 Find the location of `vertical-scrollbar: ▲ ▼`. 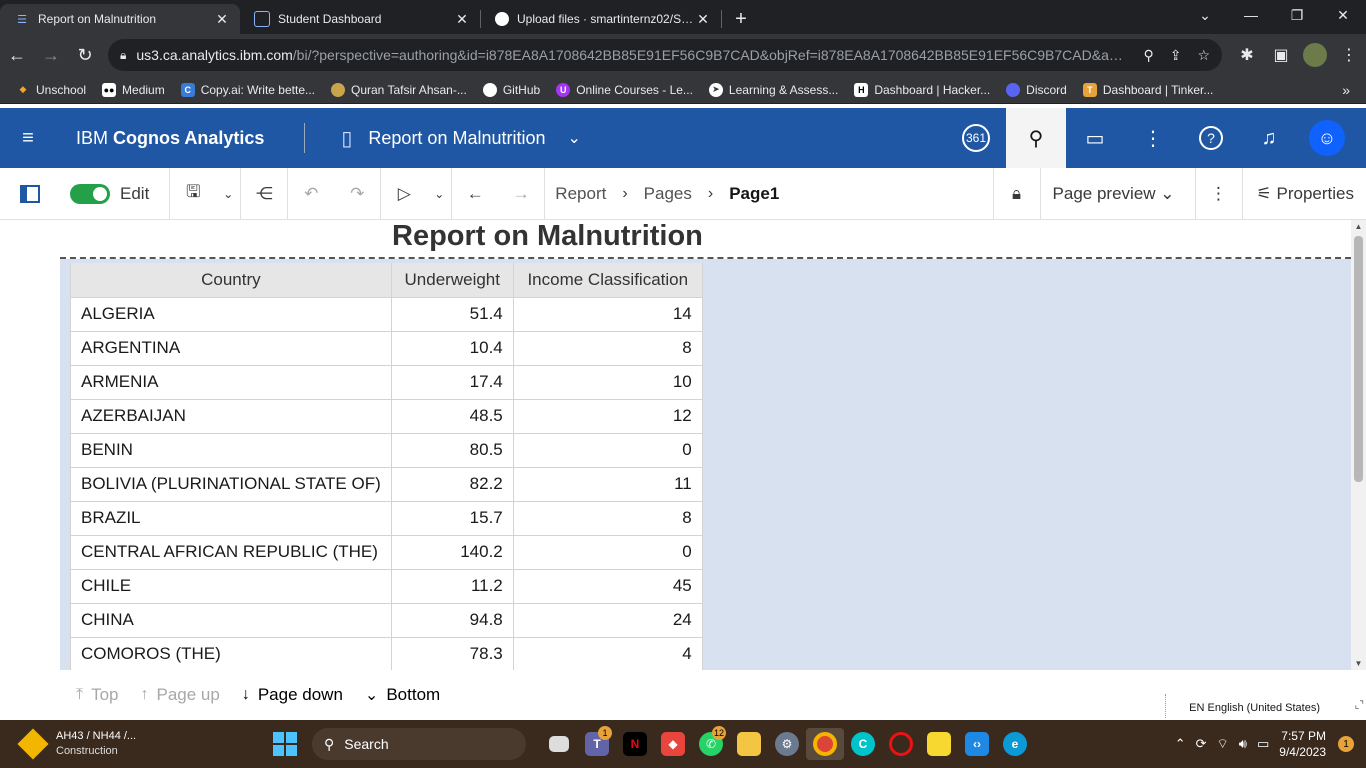

vertical-scrollbar: ▲ ▼ is located at coordinates (1358, 445).